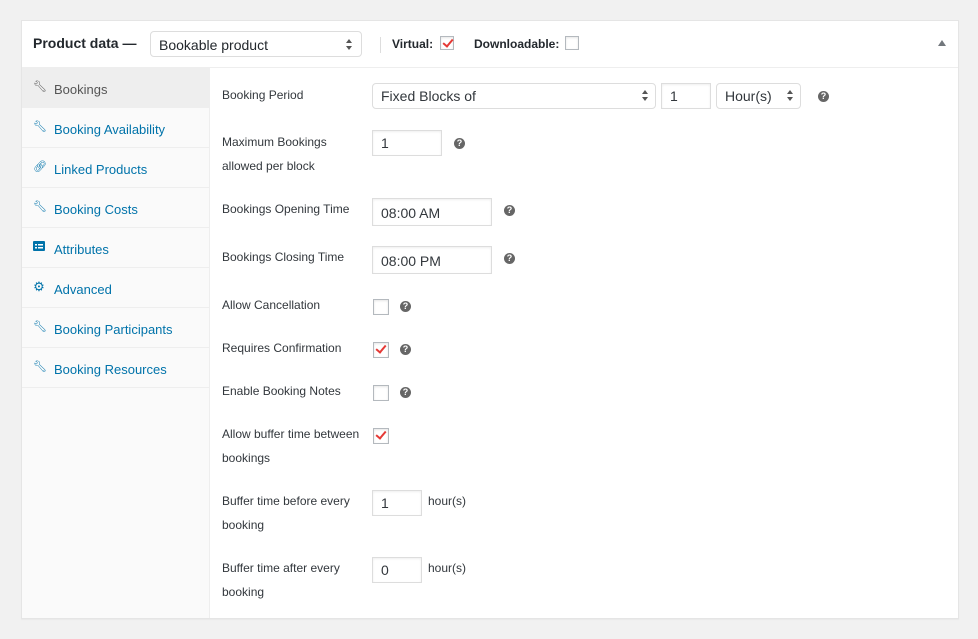 The height and width of the screenshot is (639, 978). I want to click on tab-bookings: 🔧︎ Bookings, so click(115, 88).